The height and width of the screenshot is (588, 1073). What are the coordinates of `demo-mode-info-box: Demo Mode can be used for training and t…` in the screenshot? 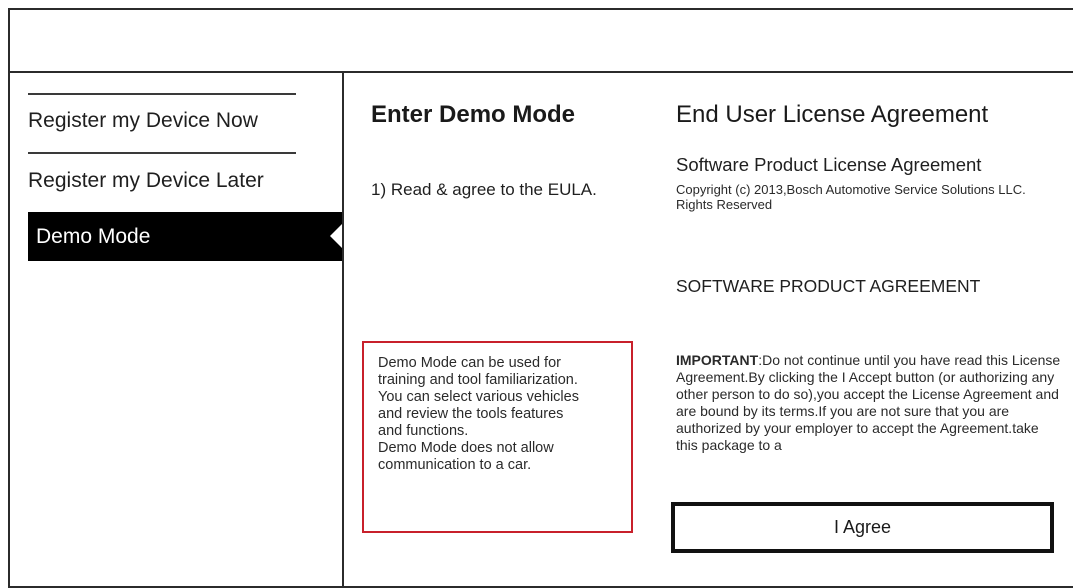 It's located at (497, 437).